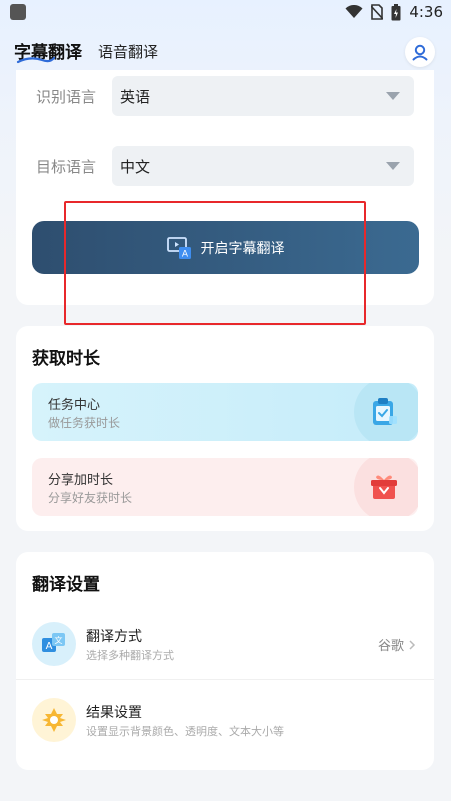 The image size is (451, 801). I want to click on section-title: 翻译设置, so click(66, 585).